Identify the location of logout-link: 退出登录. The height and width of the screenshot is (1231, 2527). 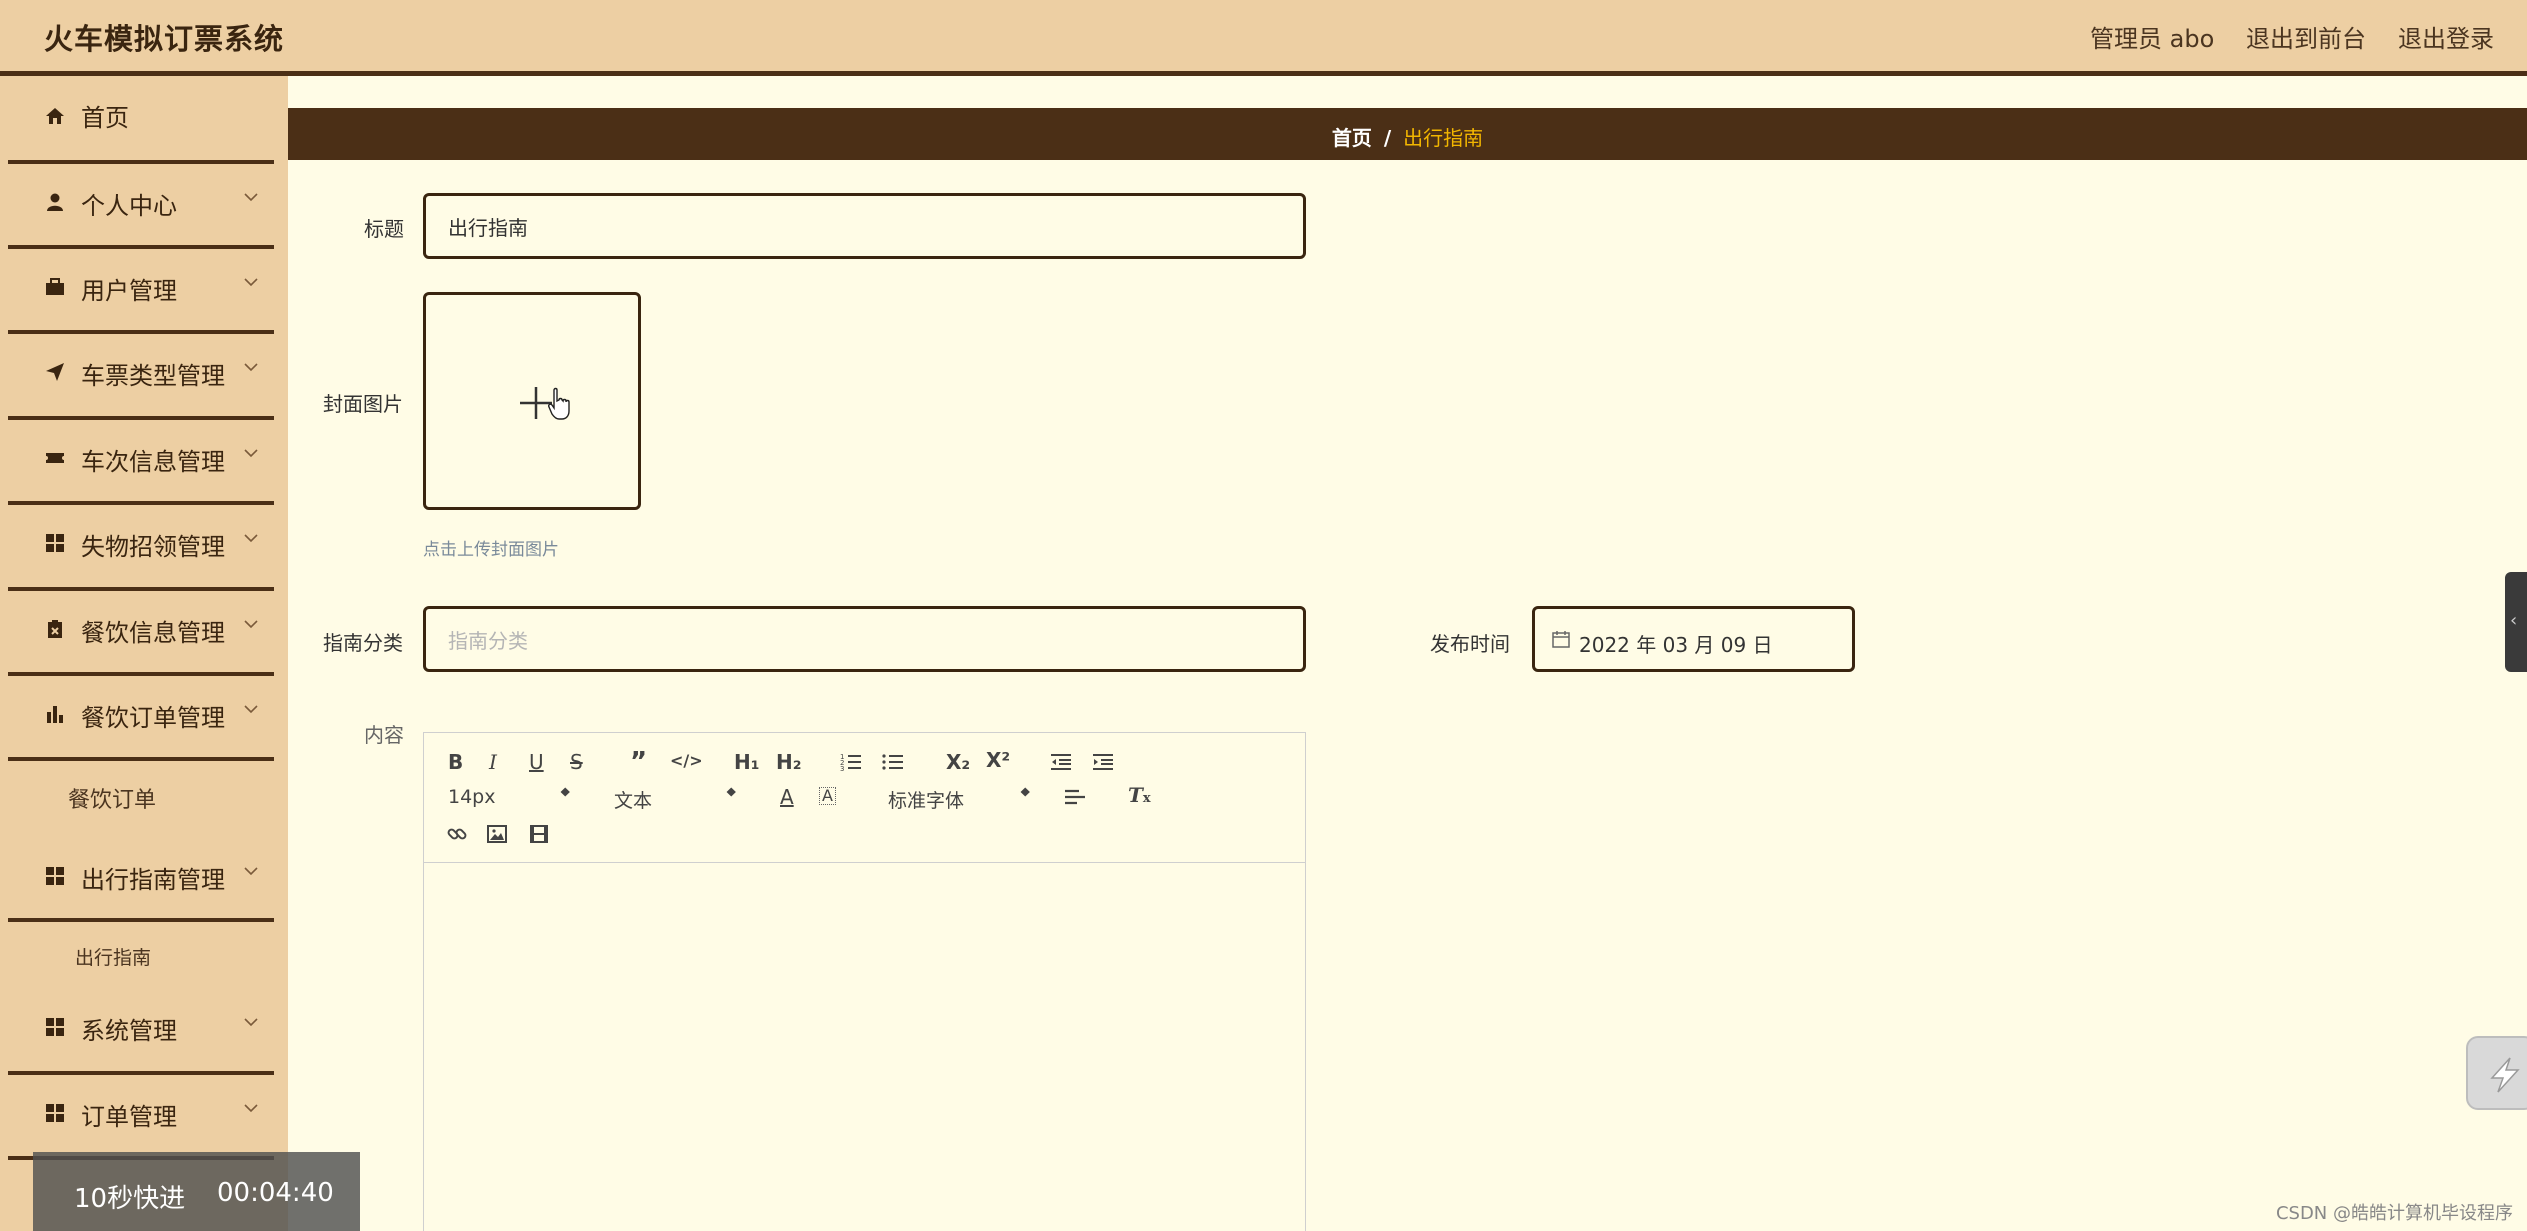
(2446, 36).